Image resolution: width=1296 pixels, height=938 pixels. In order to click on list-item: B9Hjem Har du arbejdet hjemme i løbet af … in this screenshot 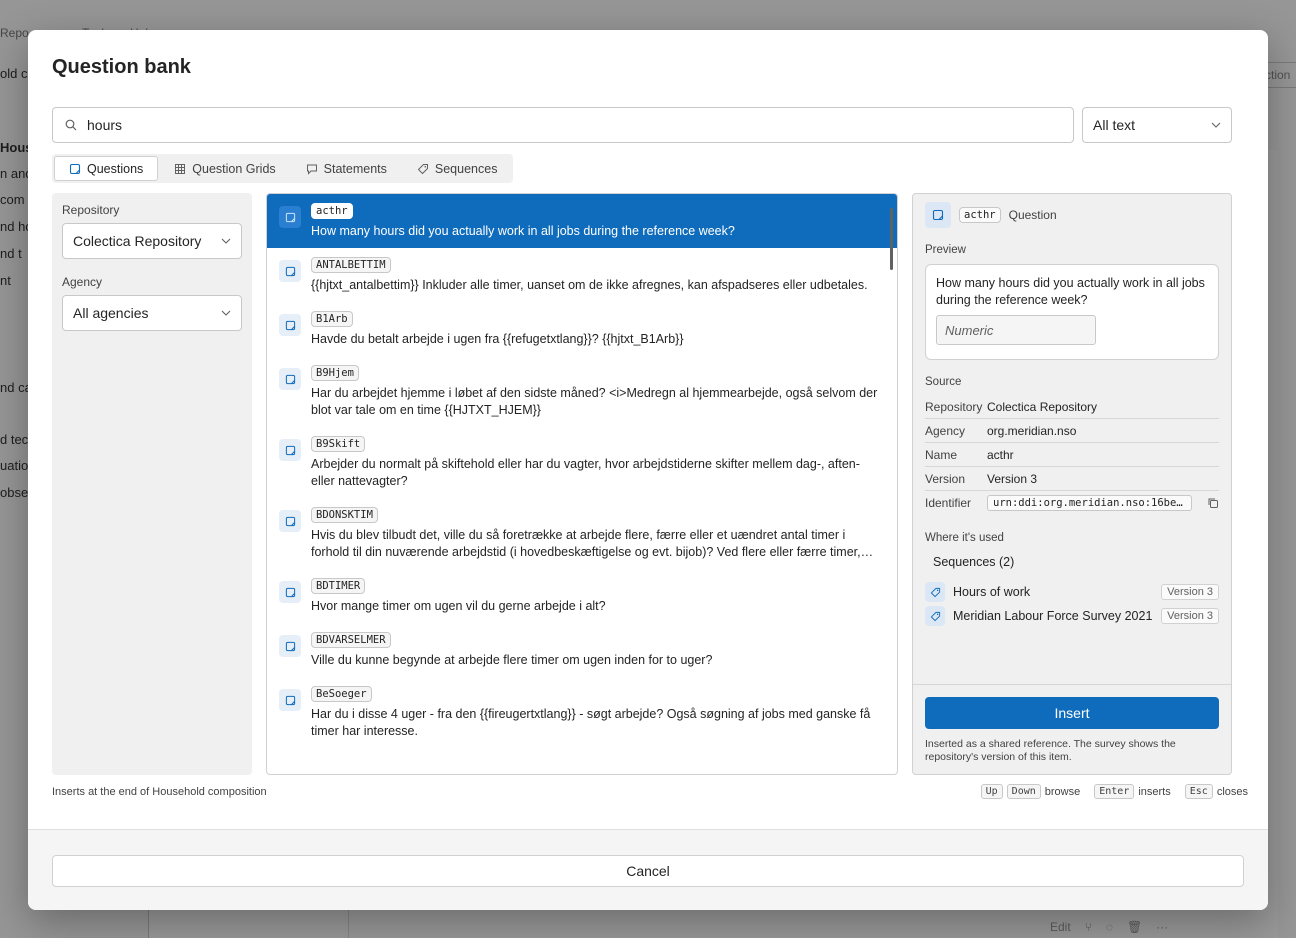, I will do `click(582, 391)`.